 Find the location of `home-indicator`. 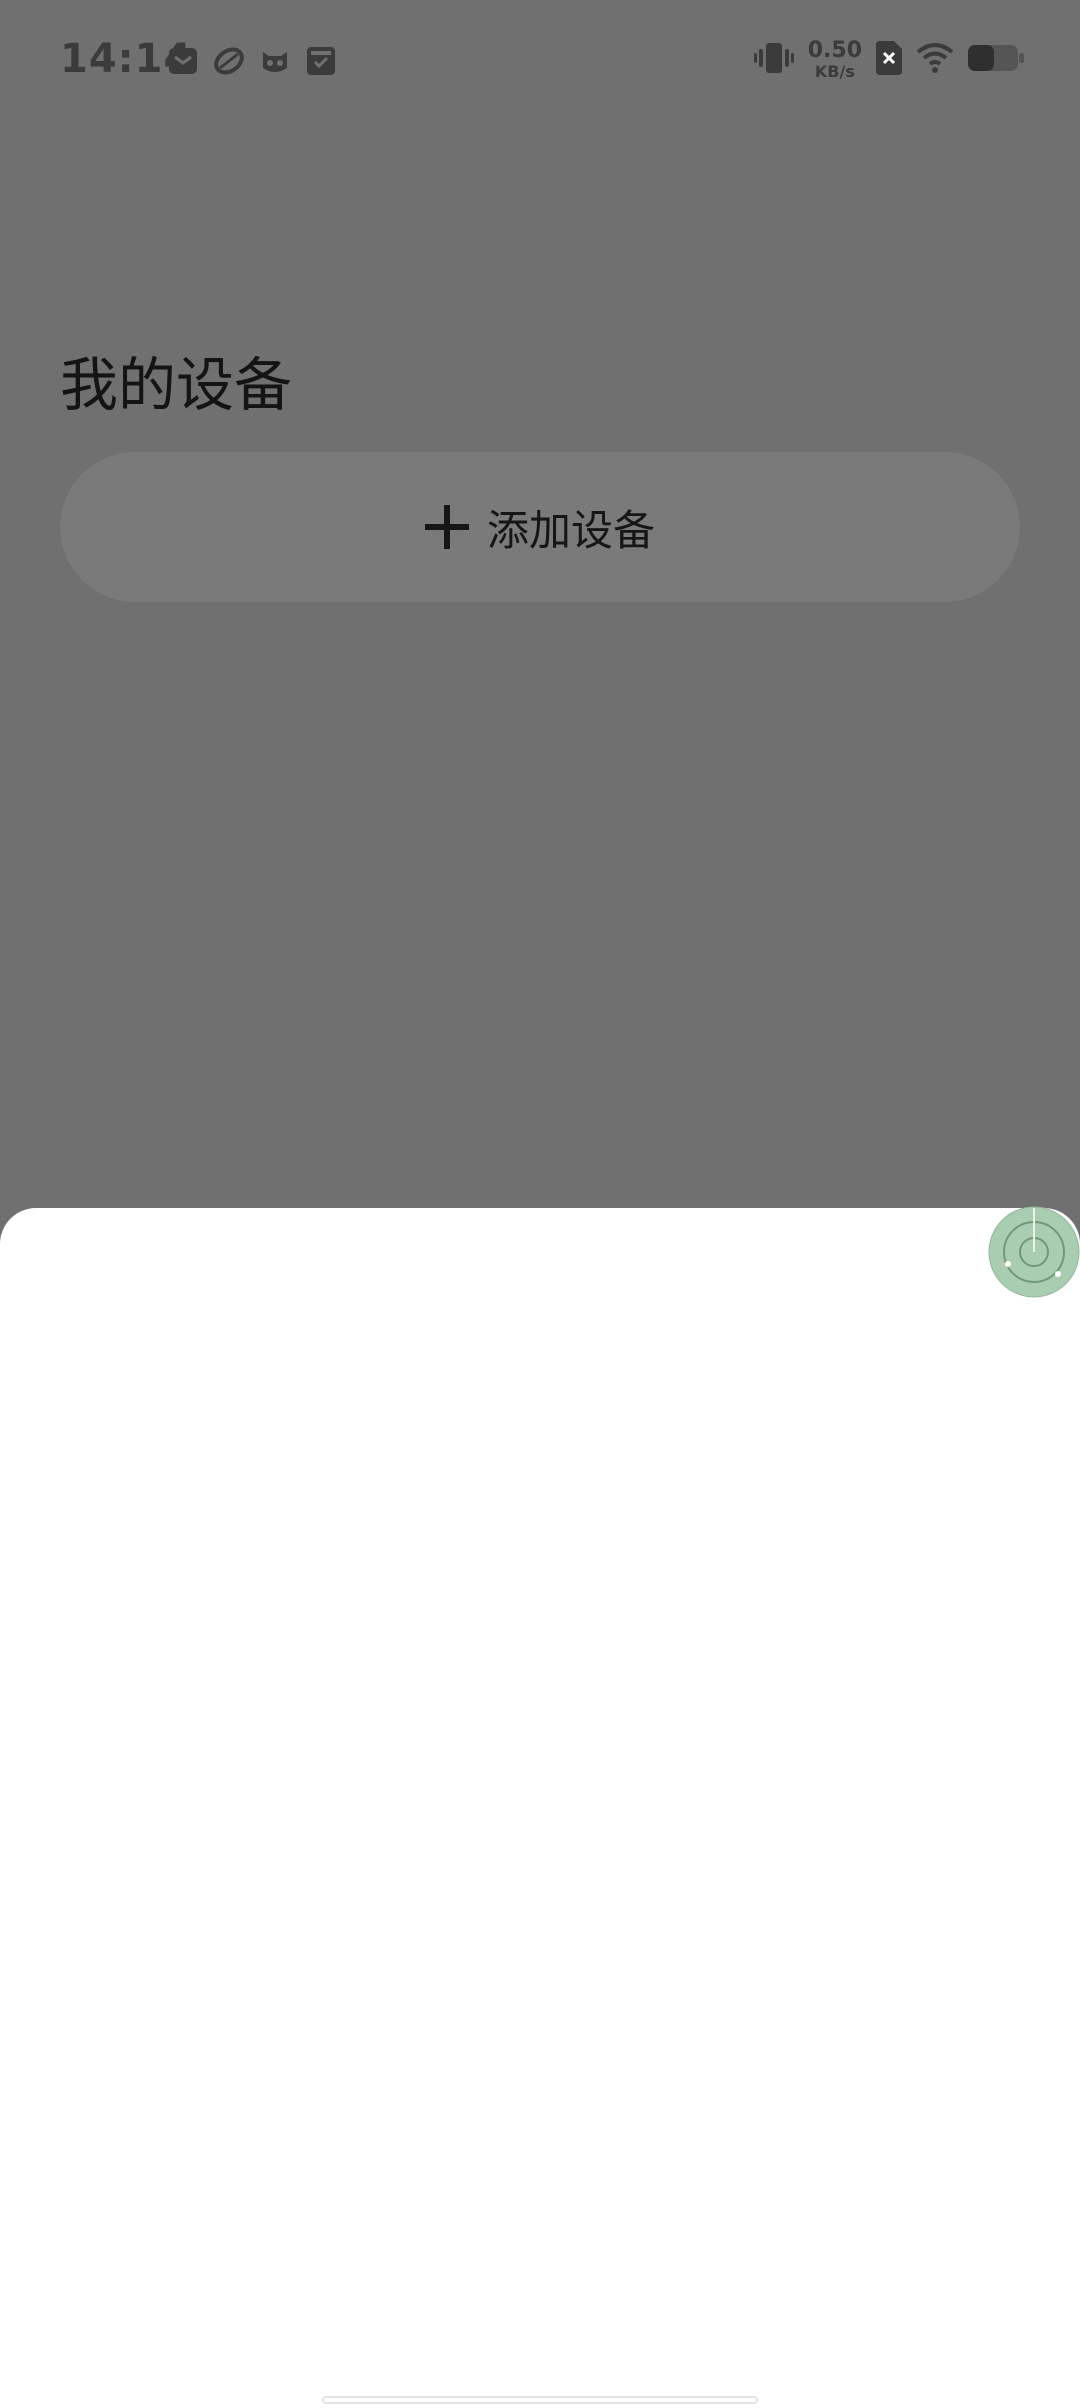

home-indicator is located at coordinates (540, 2400).